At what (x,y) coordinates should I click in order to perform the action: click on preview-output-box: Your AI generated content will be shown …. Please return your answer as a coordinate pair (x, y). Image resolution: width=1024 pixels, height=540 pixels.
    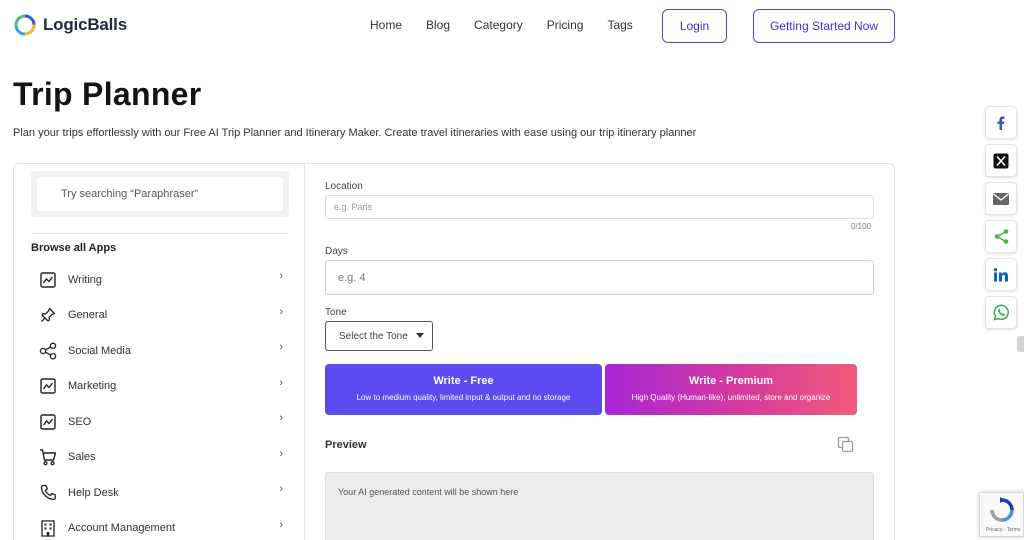
    Looking at the image, I should click on (599, 506).